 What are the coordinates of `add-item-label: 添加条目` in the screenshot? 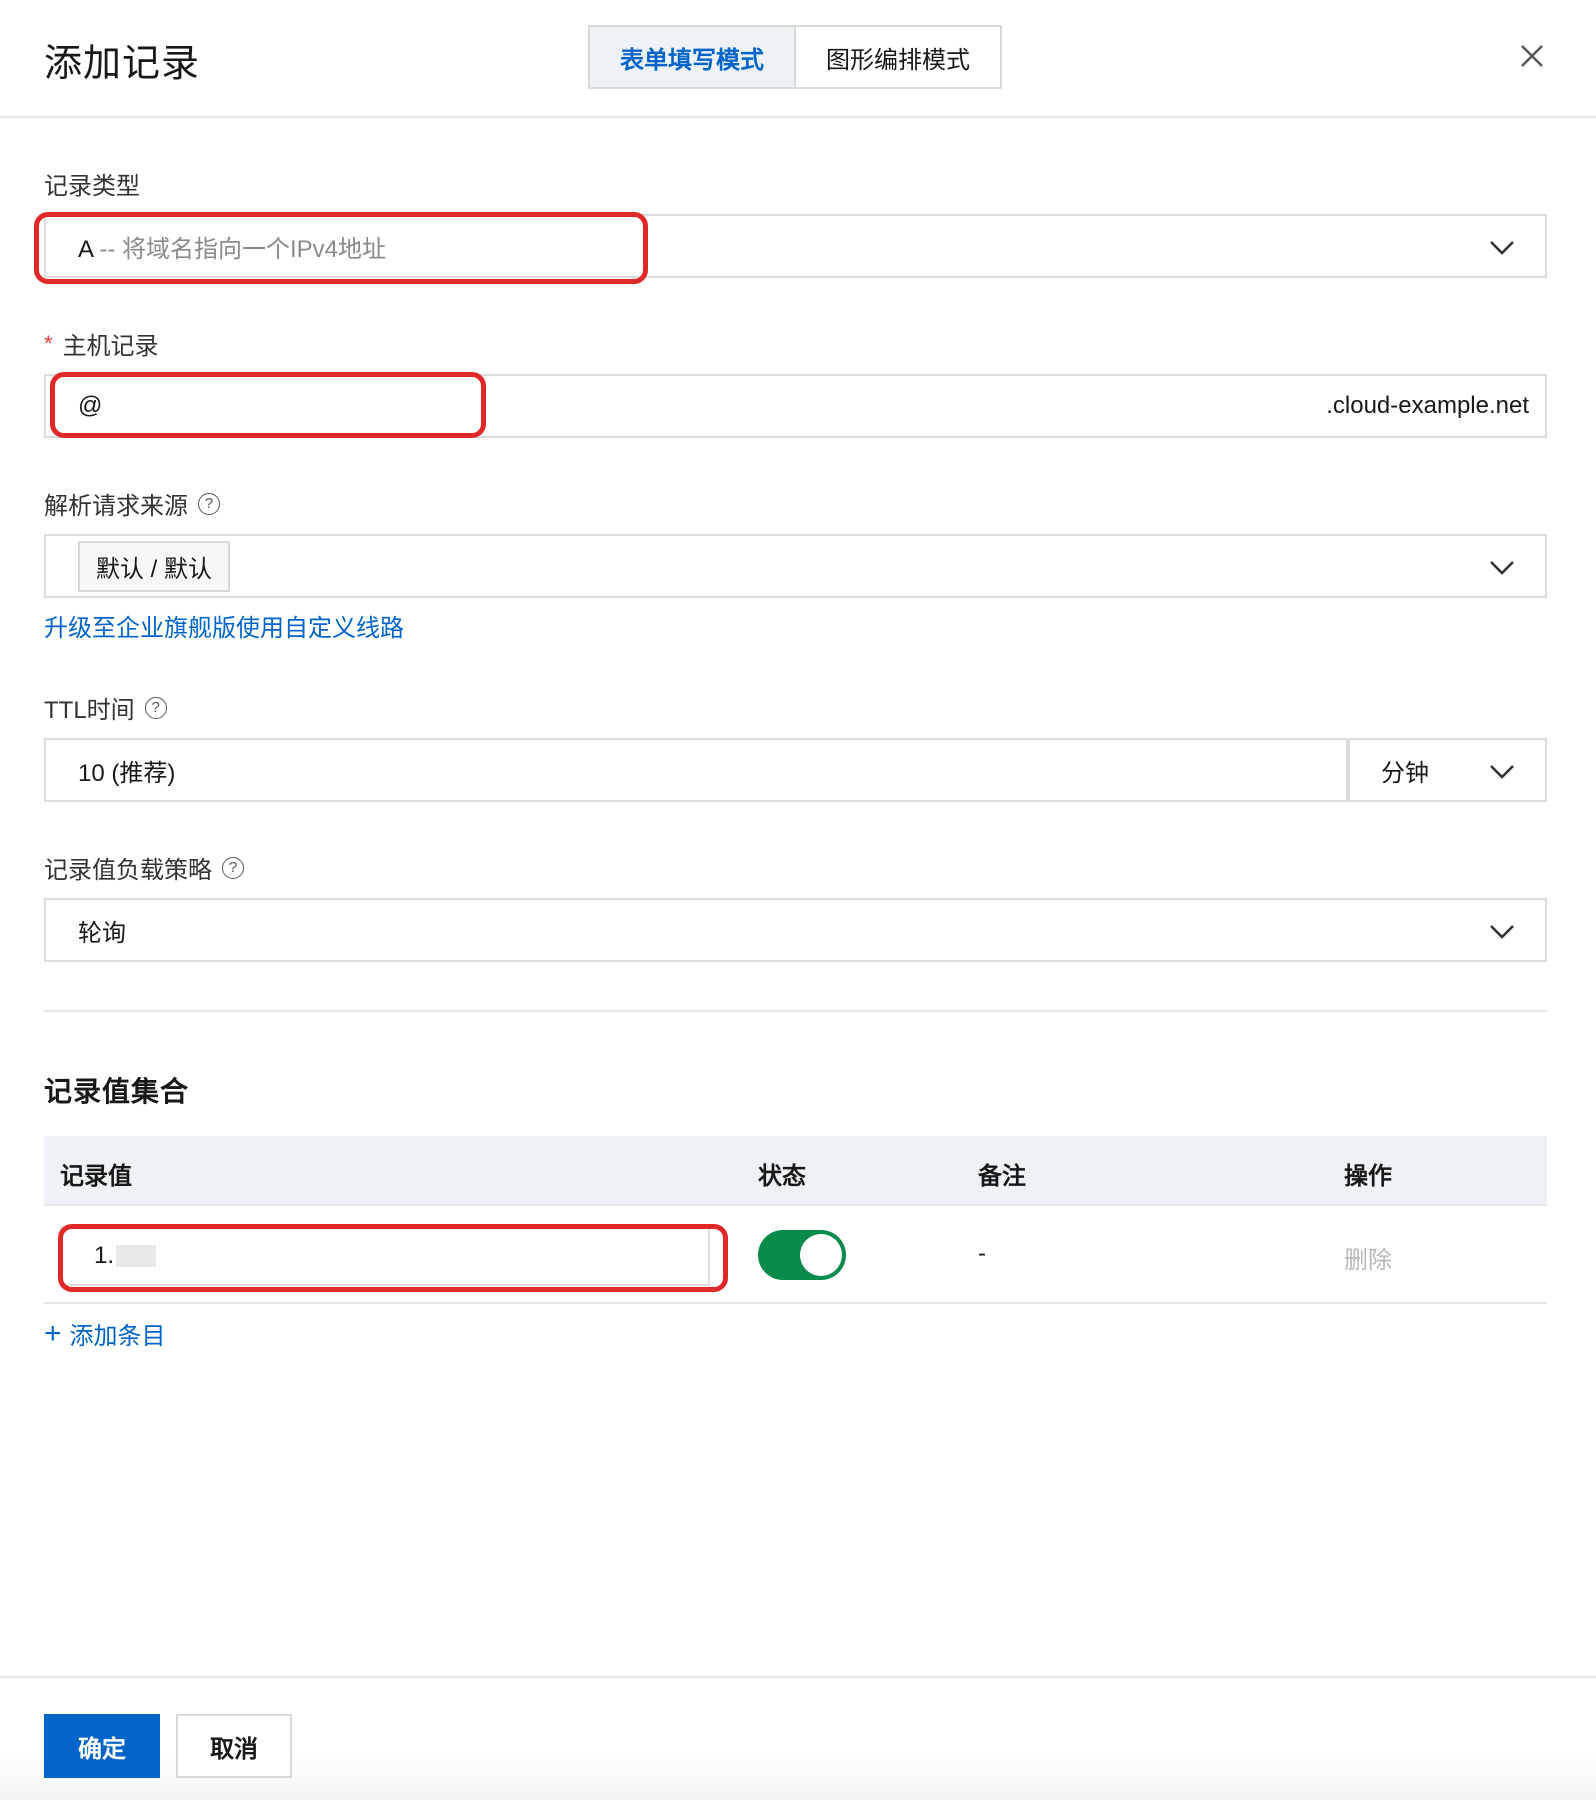 It's located at (117, 1336).